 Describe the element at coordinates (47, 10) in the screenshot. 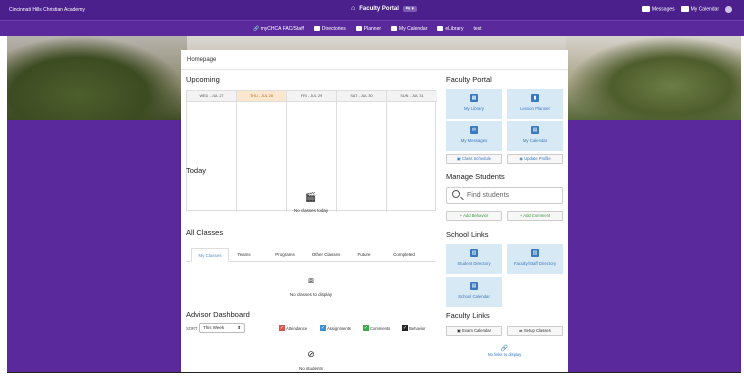

I see `school-name: Cincinnati Hills Christian Academy` at that location.